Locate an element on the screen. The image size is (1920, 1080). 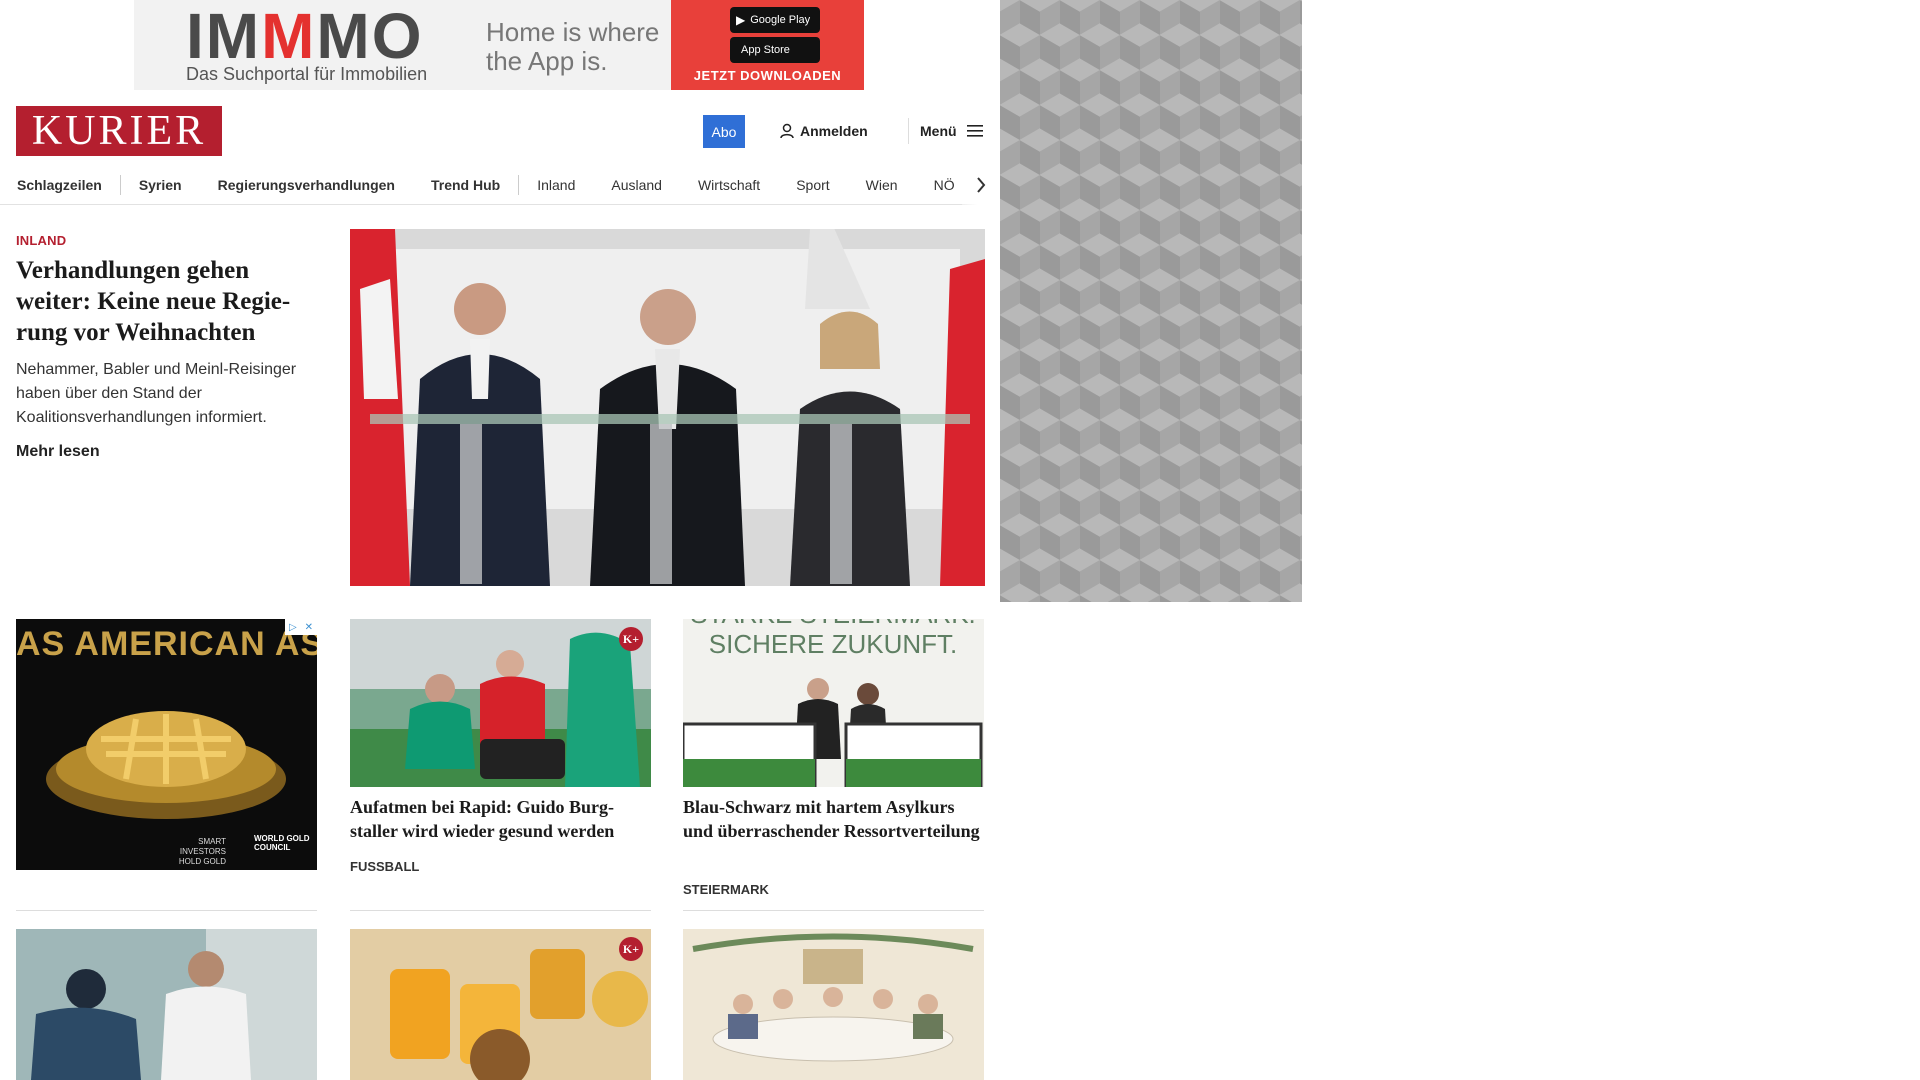
ad-download-cta: JETZT DOWNLOADEN is located at coordinates (767, 75).